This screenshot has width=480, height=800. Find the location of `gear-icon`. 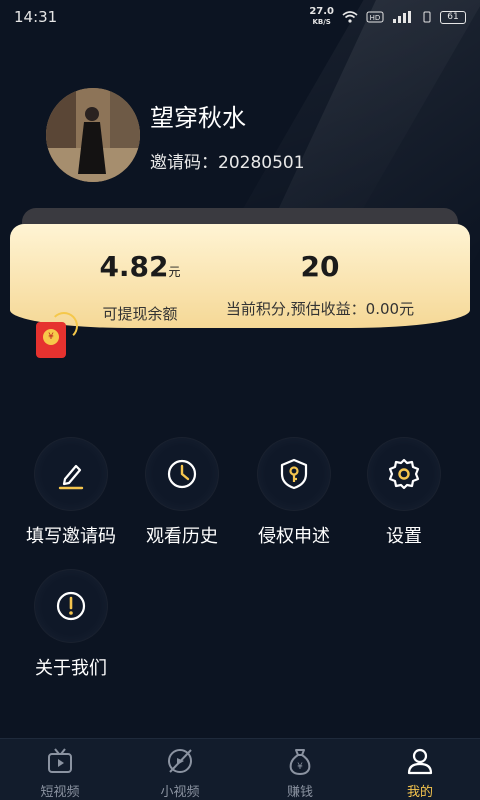

gear-icon is located at coordinates (404, 474).